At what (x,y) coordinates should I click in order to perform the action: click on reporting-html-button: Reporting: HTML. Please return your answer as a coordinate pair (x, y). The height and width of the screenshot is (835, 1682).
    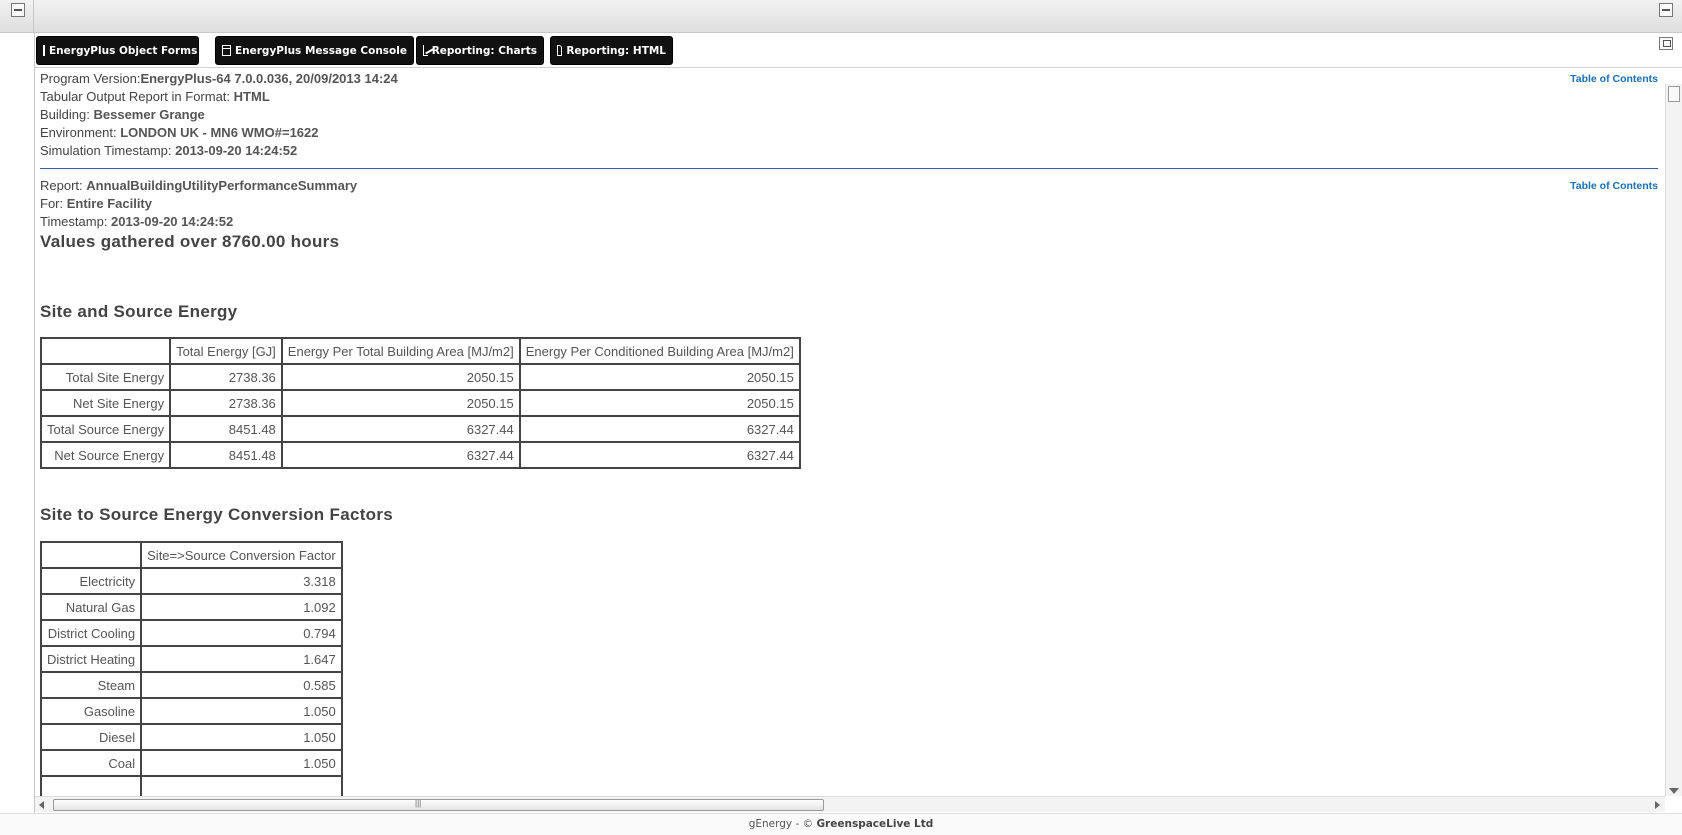
    Looking at the image, I should click on (611, 50).